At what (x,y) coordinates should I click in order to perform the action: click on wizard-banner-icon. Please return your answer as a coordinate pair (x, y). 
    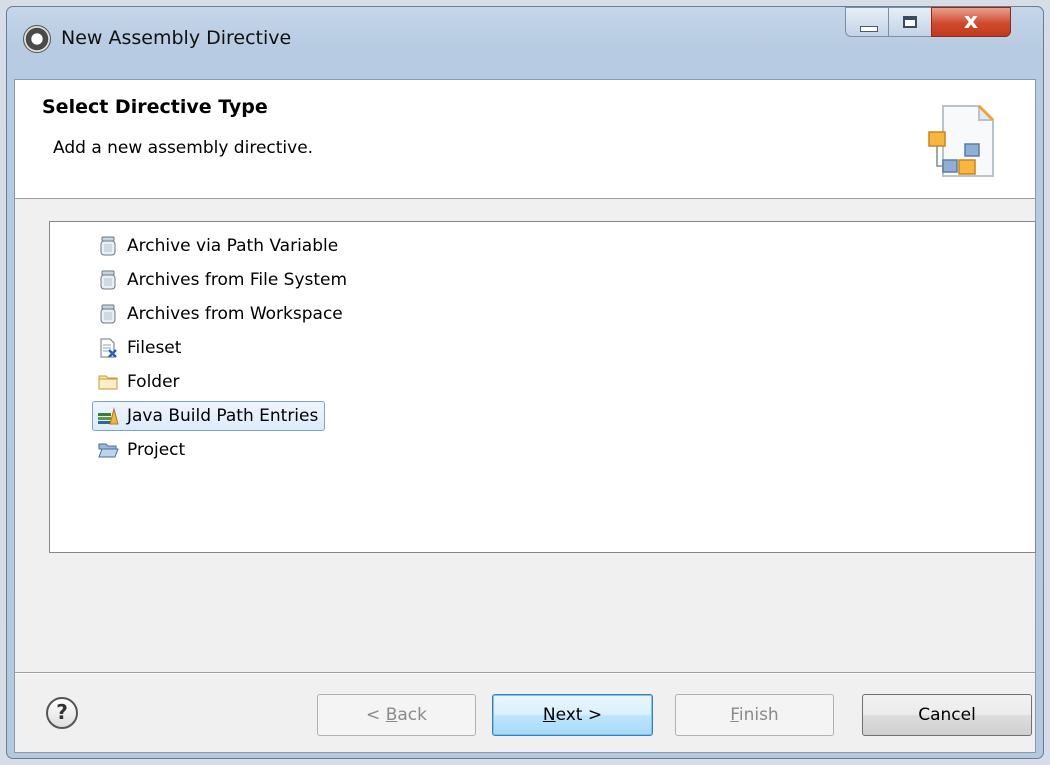
    Looking at the image, I should click on (961, 140).